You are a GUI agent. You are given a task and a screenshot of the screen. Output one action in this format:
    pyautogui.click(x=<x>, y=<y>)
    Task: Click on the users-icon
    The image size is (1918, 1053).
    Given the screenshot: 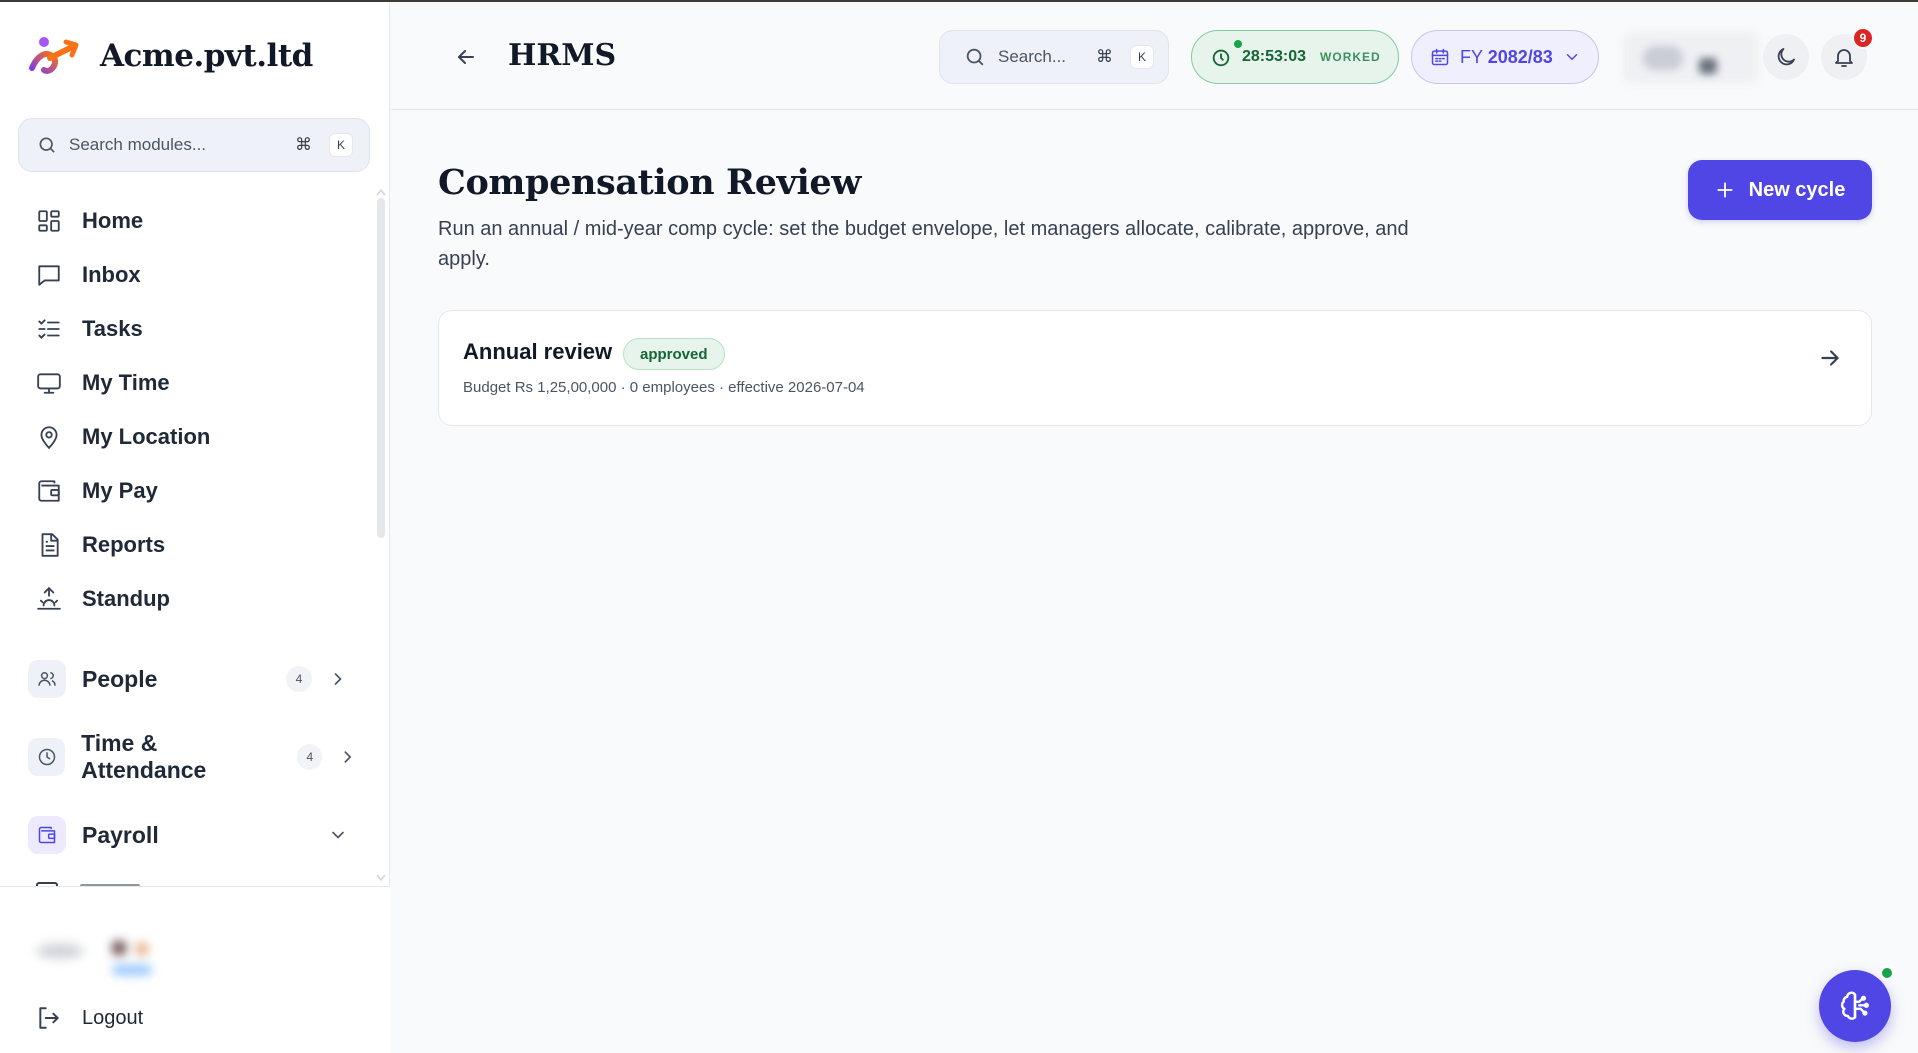 What is the action you would take?
    pyautogui.click(x=47, y=679)
    